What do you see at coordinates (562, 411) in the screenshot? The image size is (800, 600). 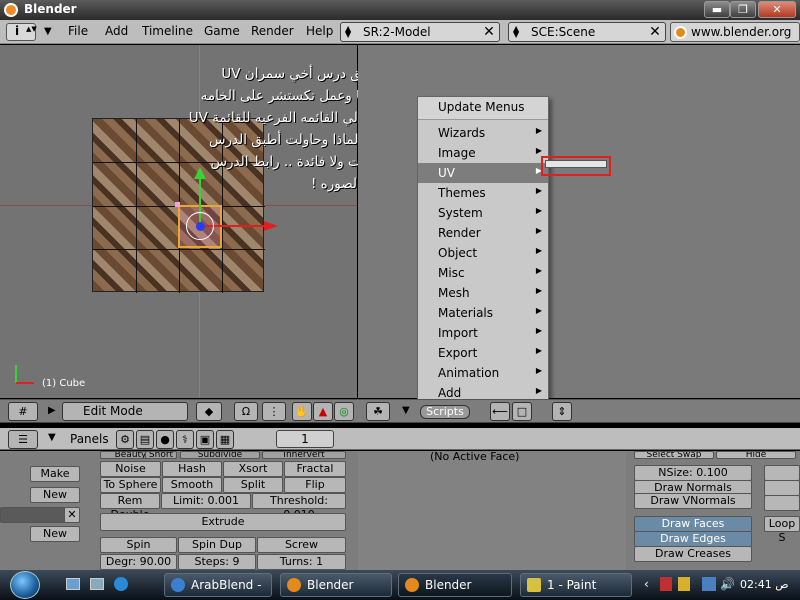 I see `updown-icon: ⇕` at bounding box center [562, 411].